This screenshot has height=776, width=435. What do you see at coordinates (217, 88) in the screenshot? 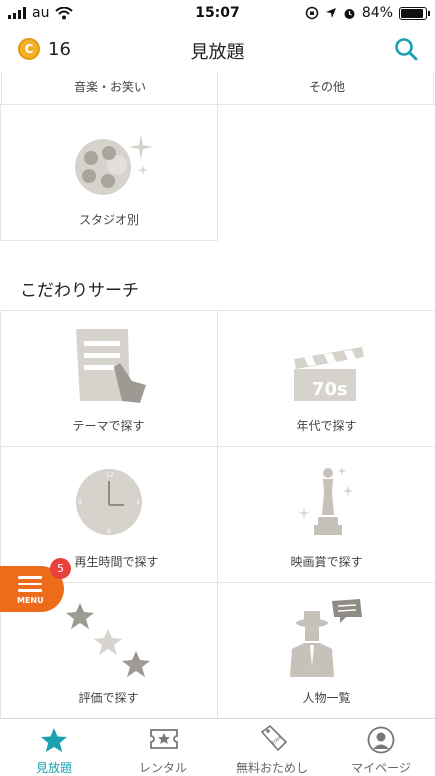
I see `category-row-top: 音楽・お笑い その他` at bounding box center [217, 88].